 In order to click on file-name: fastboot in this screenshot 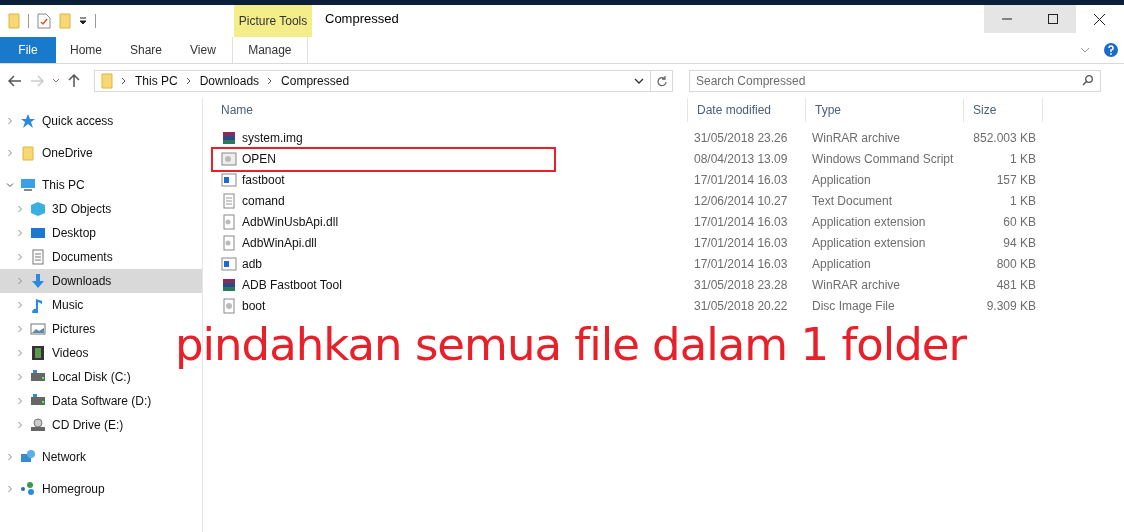, I will do `click(263, 179)`.